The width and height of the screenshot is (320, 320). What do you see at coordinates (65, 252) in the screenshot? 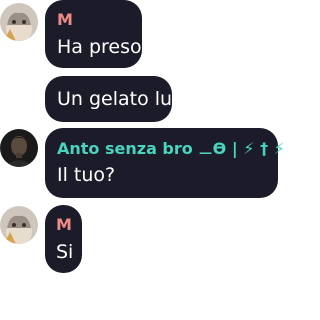
I see `message-text: Si` at bounding box center [65, 252].